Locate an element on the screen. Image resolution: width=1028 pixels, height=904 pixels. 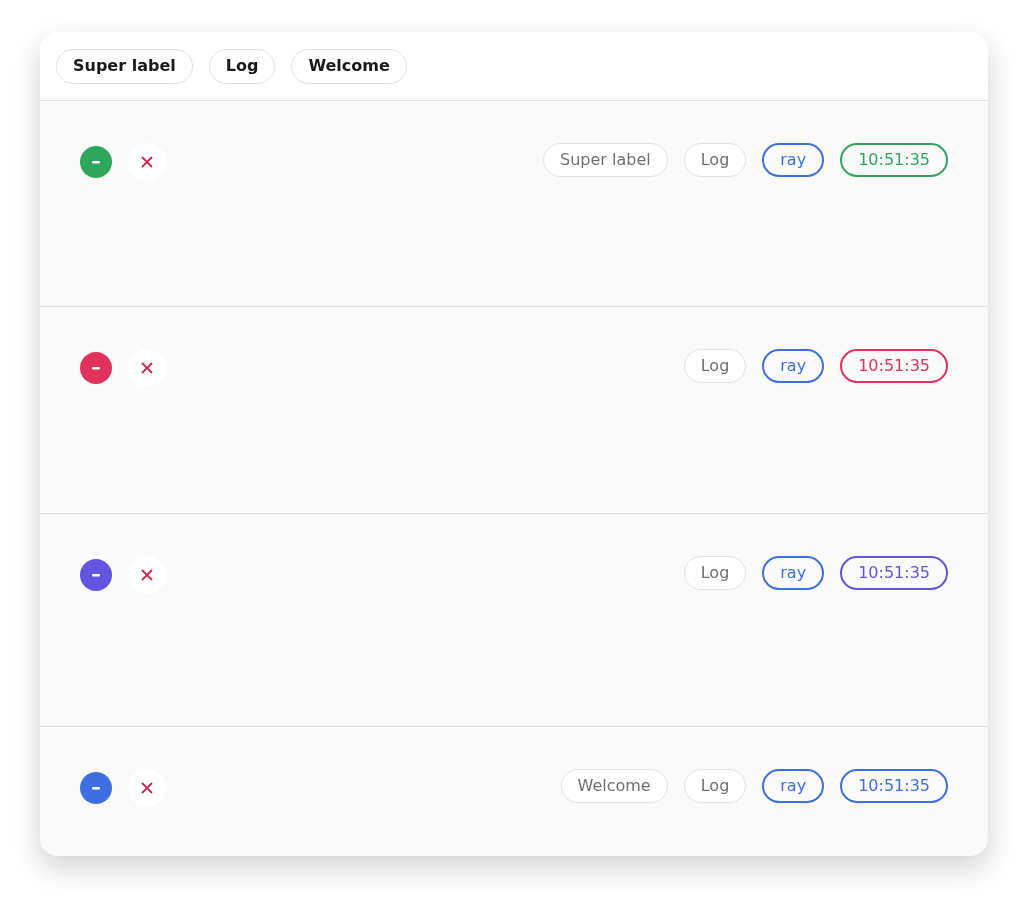
label-tag: Welcome is located at coordinates (614, 786).